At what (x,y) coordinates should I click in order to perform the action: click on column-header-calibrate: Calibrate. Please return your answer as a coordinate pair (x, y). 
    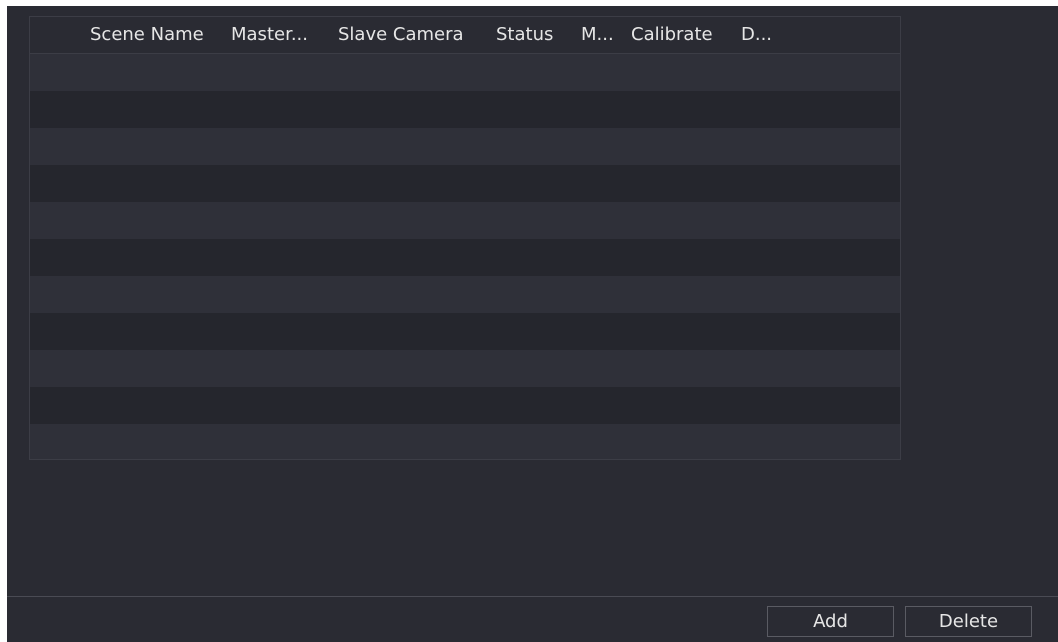
    Looking at the image, I should click on (672, 35).